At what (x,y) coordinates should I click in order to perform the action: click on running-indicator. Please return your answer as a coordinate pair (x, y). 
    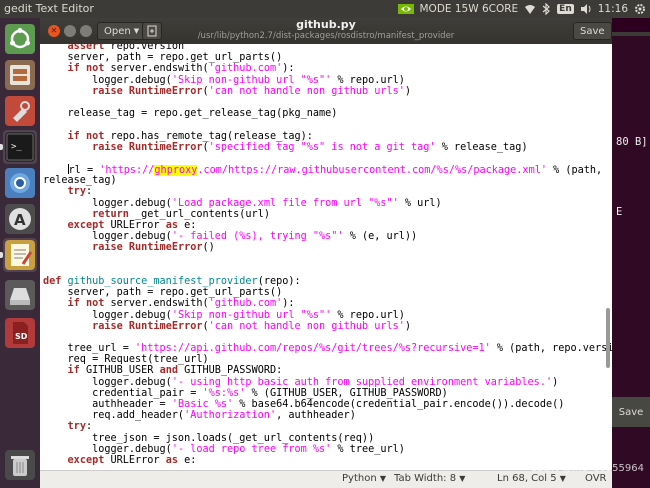
    Looking at the image, I should click on (1, 255).